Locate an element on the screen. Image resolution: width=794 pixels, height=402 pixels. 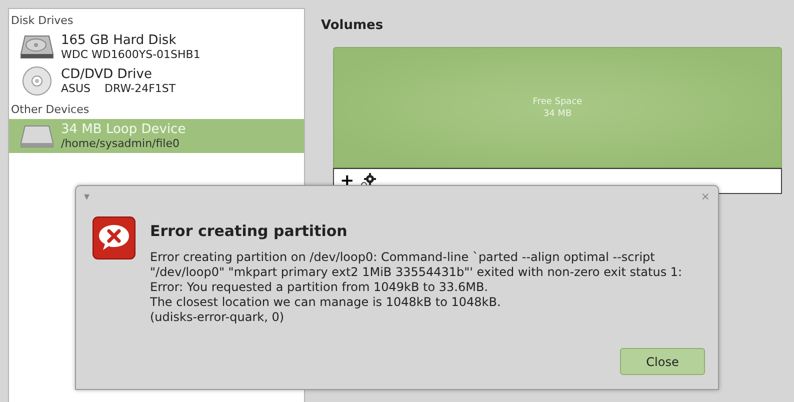
device-item: CD/DVD Drive ASUS DRW-24F1ST is located at coordinates (156, 81).